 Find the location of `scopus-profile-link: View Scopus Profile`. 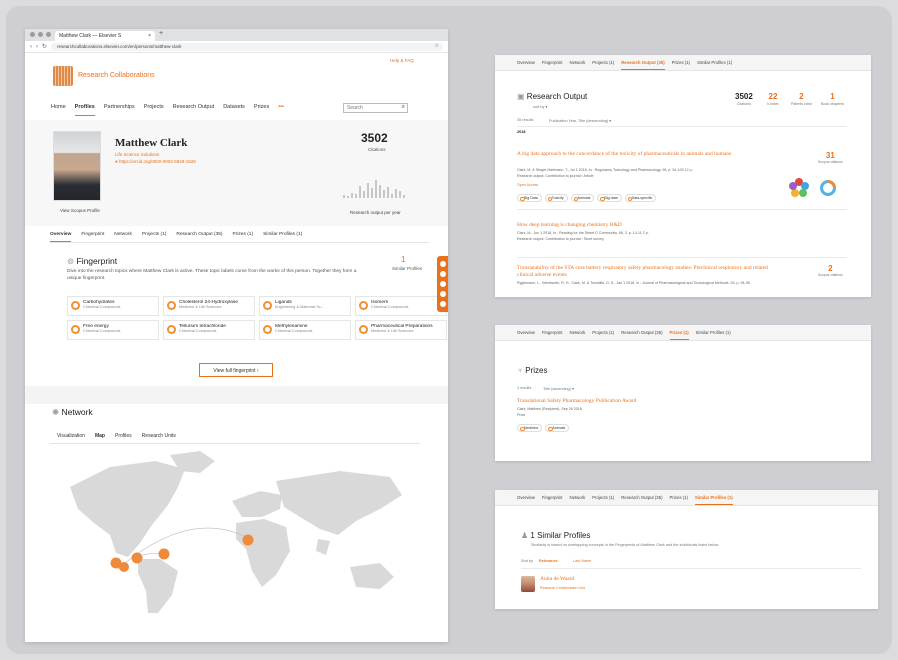

scopus-profile-link: View Scopus Profile is located at coordinates (80, 210).